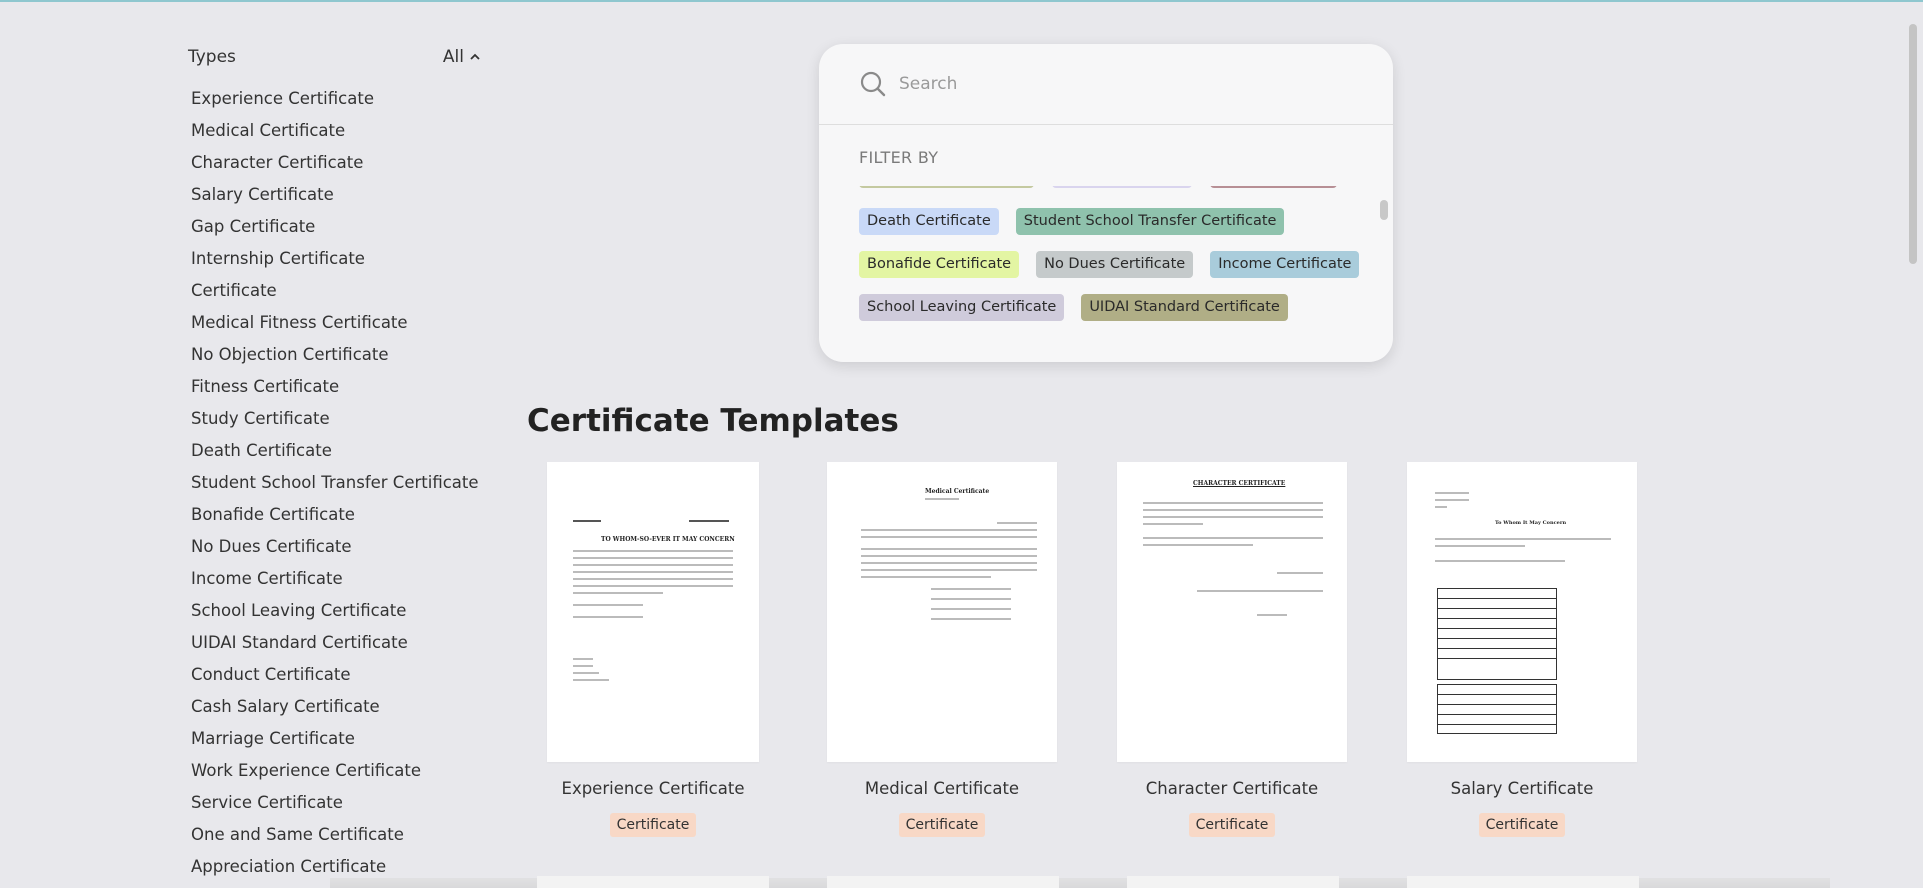 This screenshot has width=1923, height=888. I want to click on filter-chip: School Leaving Certificate, so click(962, 307).